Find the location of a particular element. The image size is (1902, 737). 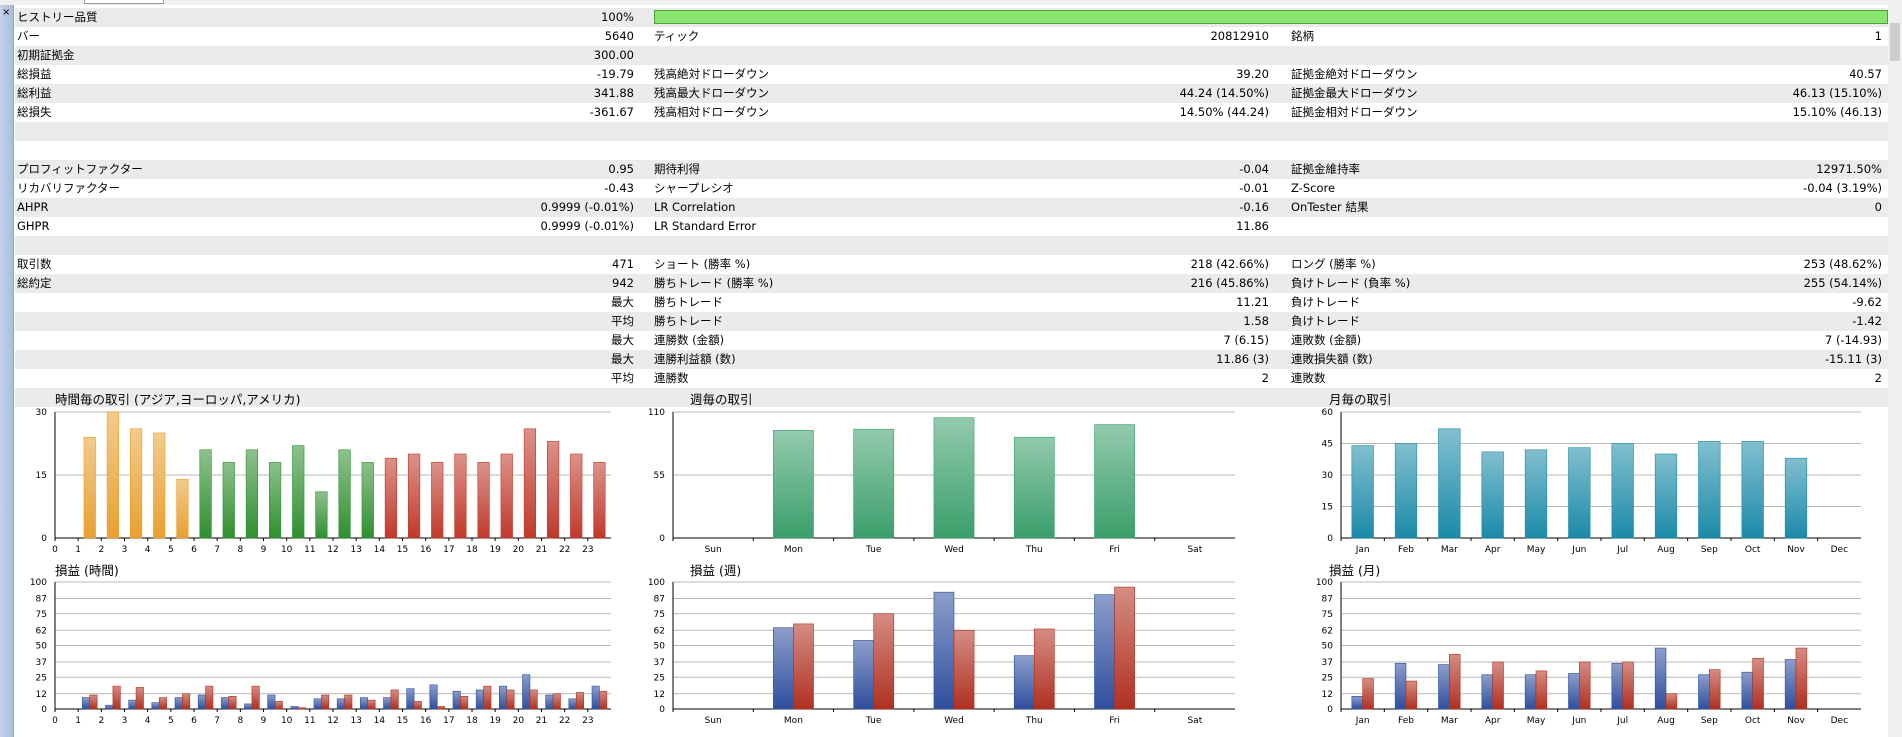

stat-value: 942 is located at coordinates (623, 283).